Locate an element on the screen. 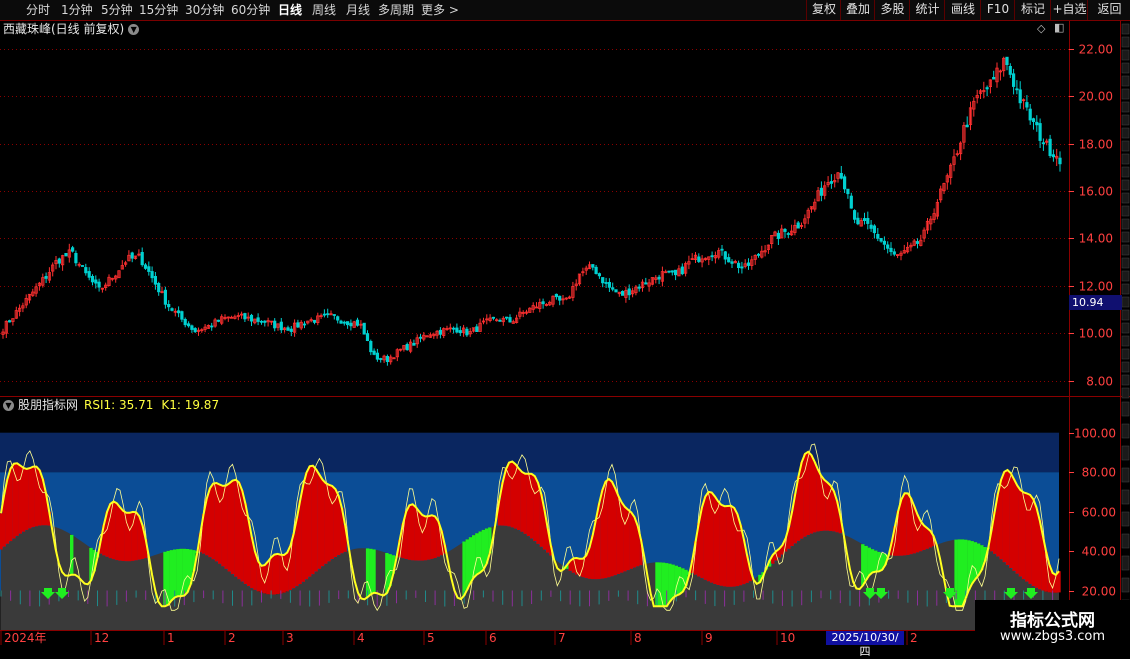  tab-period: 5分钟 is located at coordinates (117, 10).